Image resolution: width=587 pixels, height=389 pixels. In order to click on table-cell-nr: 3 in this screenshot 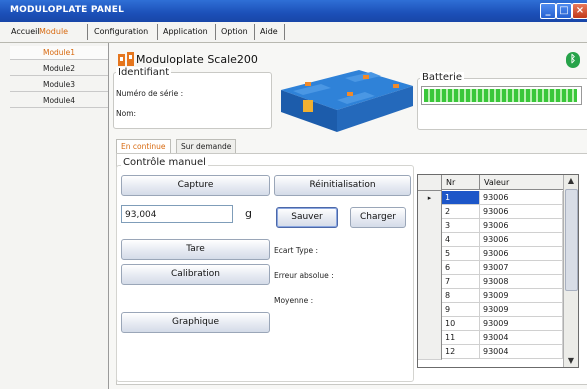, I will do `click(461, 226)`.